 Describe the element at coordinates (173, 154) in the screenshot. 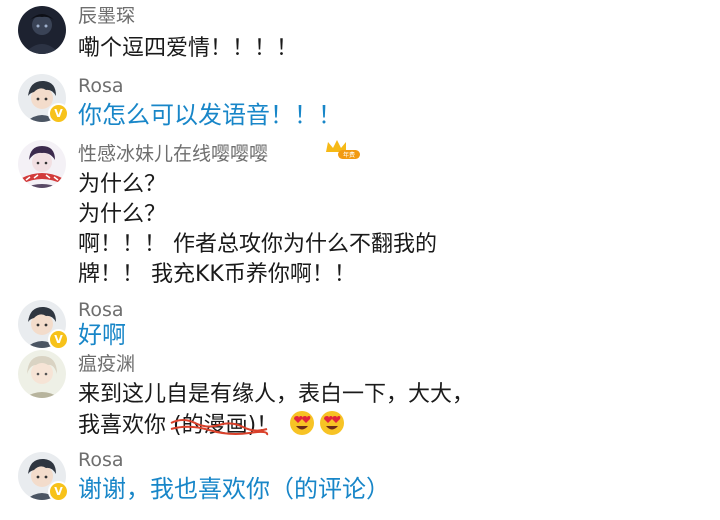

I see `comment-username: 性感冰妹儿在线嘤嘤嘤` at that location.